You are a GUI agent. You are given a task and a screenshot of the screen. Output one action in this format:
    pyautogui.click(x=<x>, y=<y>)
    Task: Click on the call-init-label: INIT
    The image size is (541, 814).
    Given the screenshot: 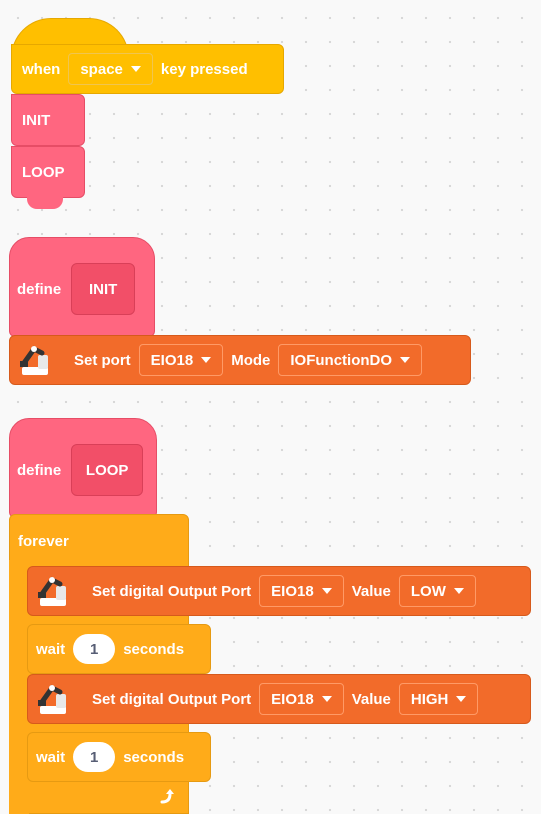 What is the action you would take?
    pyautogui.click(x=36, y=120)
    